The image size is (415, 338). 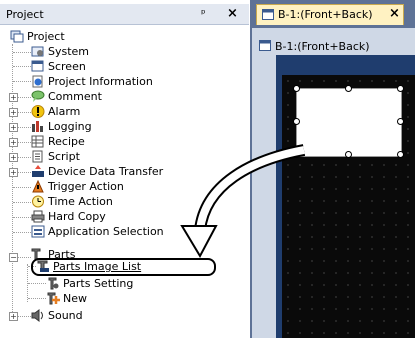 What do you see at coordinates (86, 186) in the screenshot?
I see `tree-item-label: Trigger Action` at bounding box center [86, 186].